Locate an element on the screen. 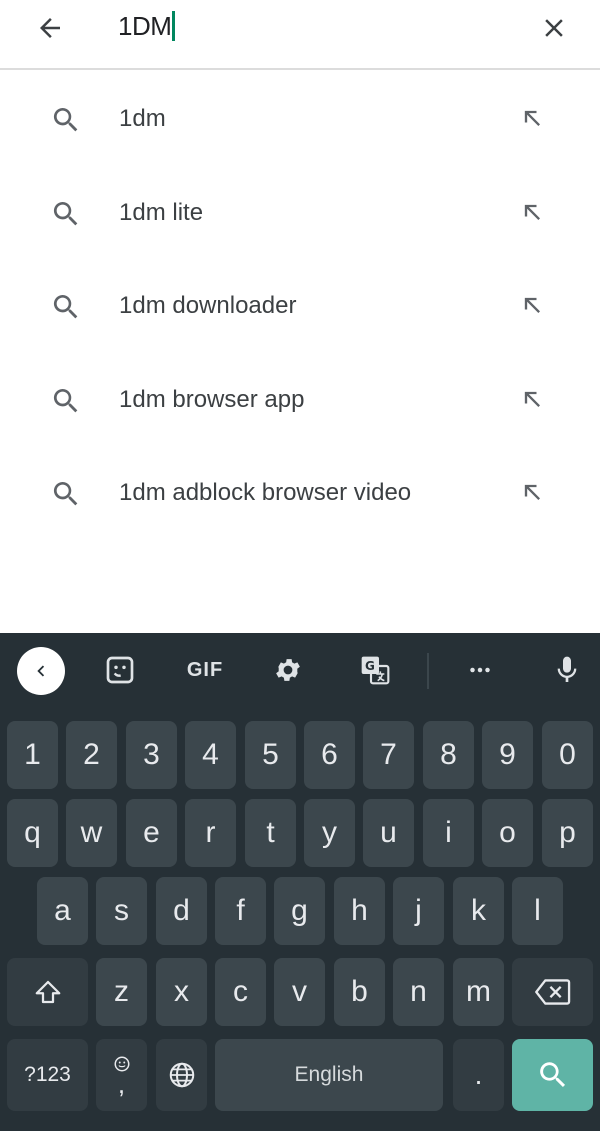 This screenshot has height=1131, width=600. translate-button: G is located at coordinates (375, 670).